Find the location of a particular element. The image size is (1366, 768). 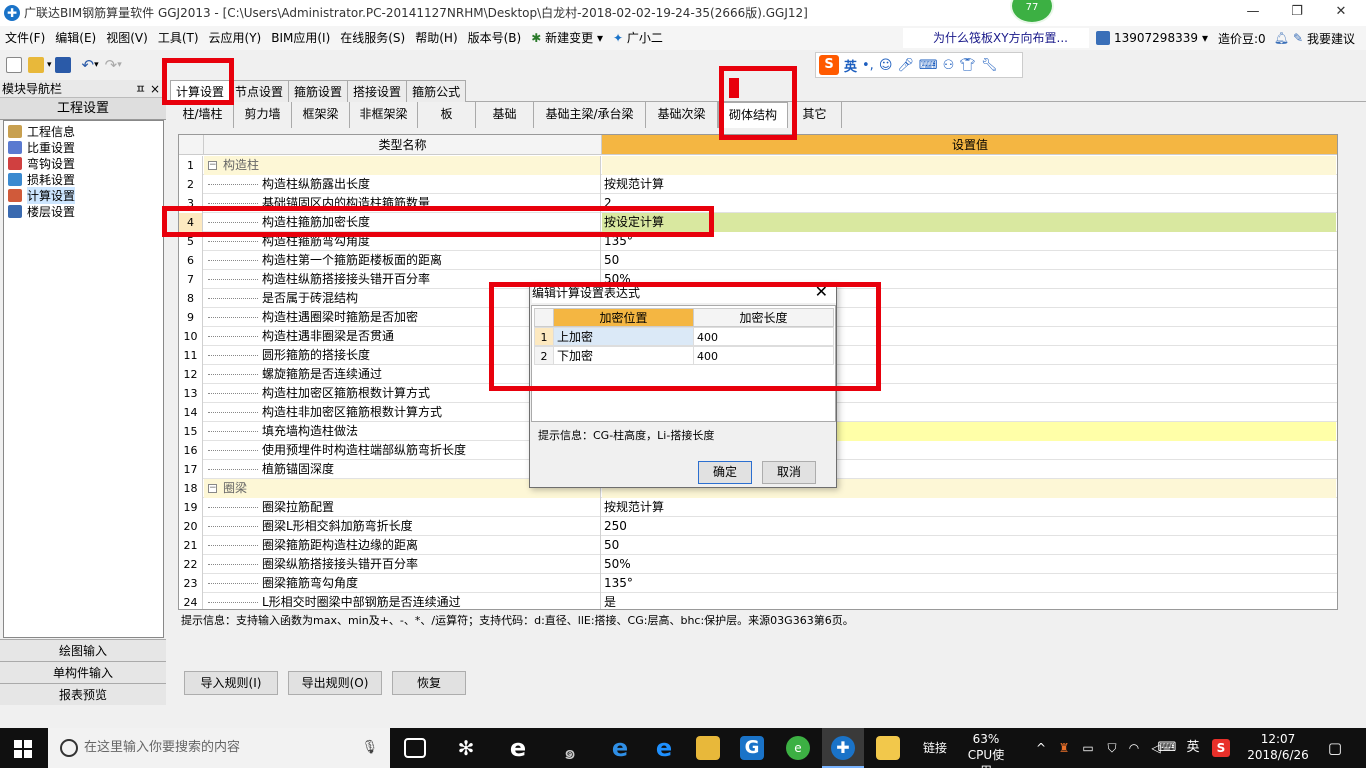

sogou-tray-icon: S is located at coordinates (1221, 748).